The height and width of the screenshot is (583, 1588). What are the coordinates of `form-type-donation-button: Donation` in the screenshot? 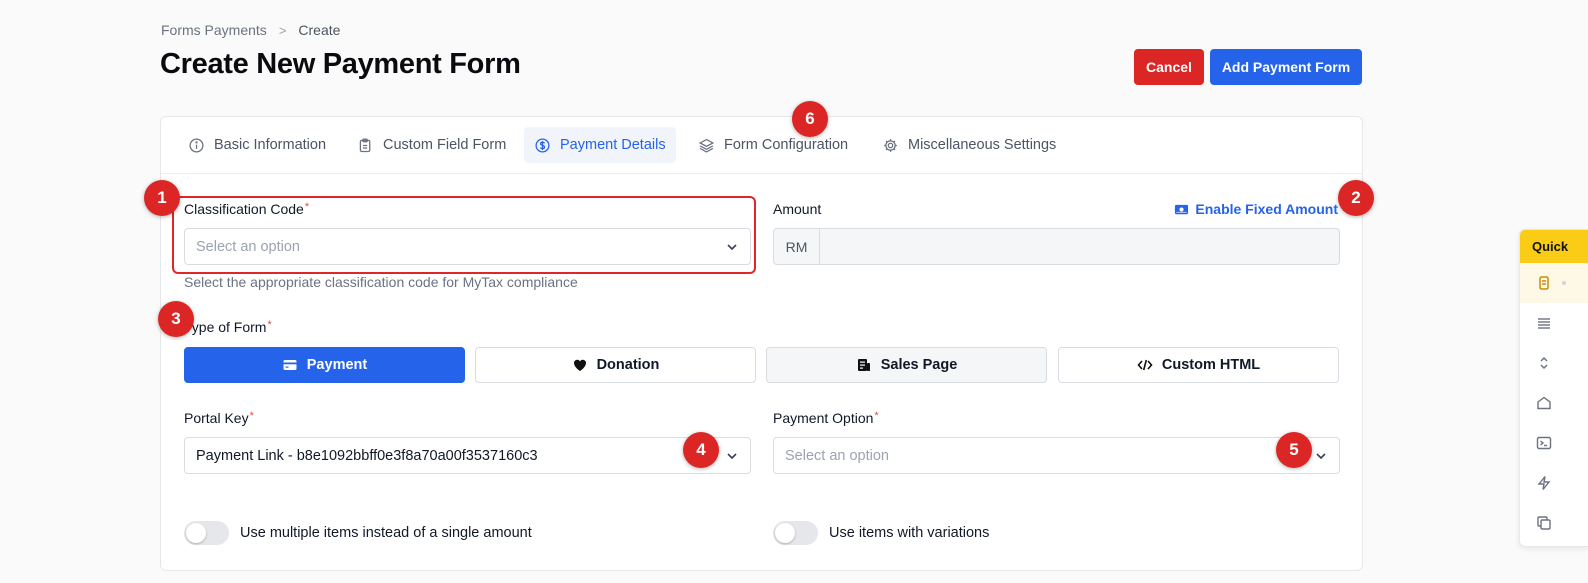 It's located at (615, 365).